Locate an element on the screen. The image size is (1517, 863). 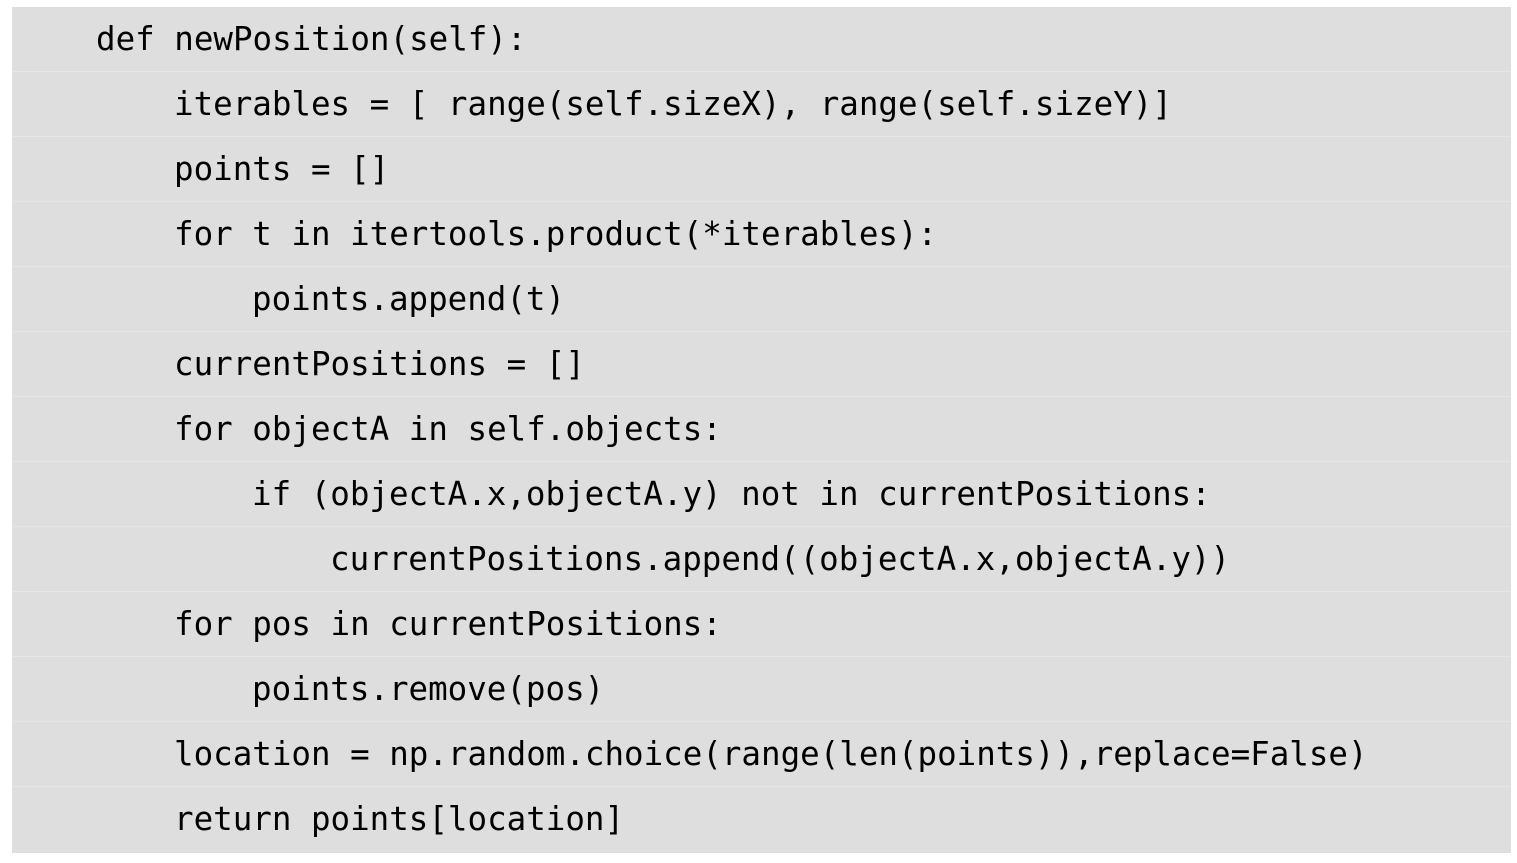
code-line-text: points = [] is located at coordinates (282, 169).